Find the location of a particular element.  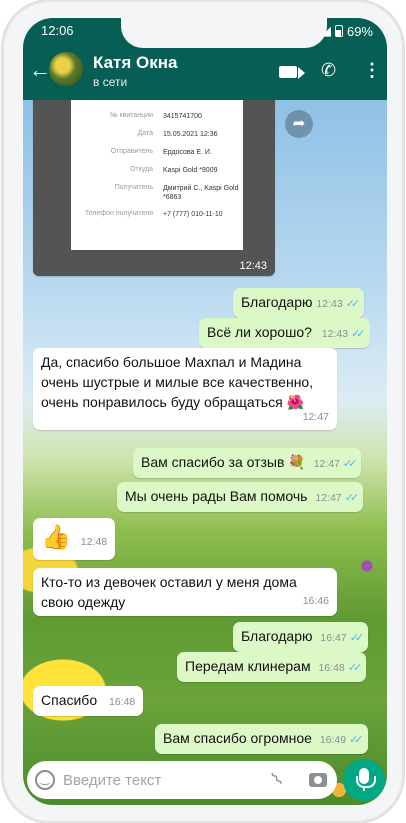

message-bubble-out: Благодарю 16:47 ✓✓ is located at coordinates (301, 637).